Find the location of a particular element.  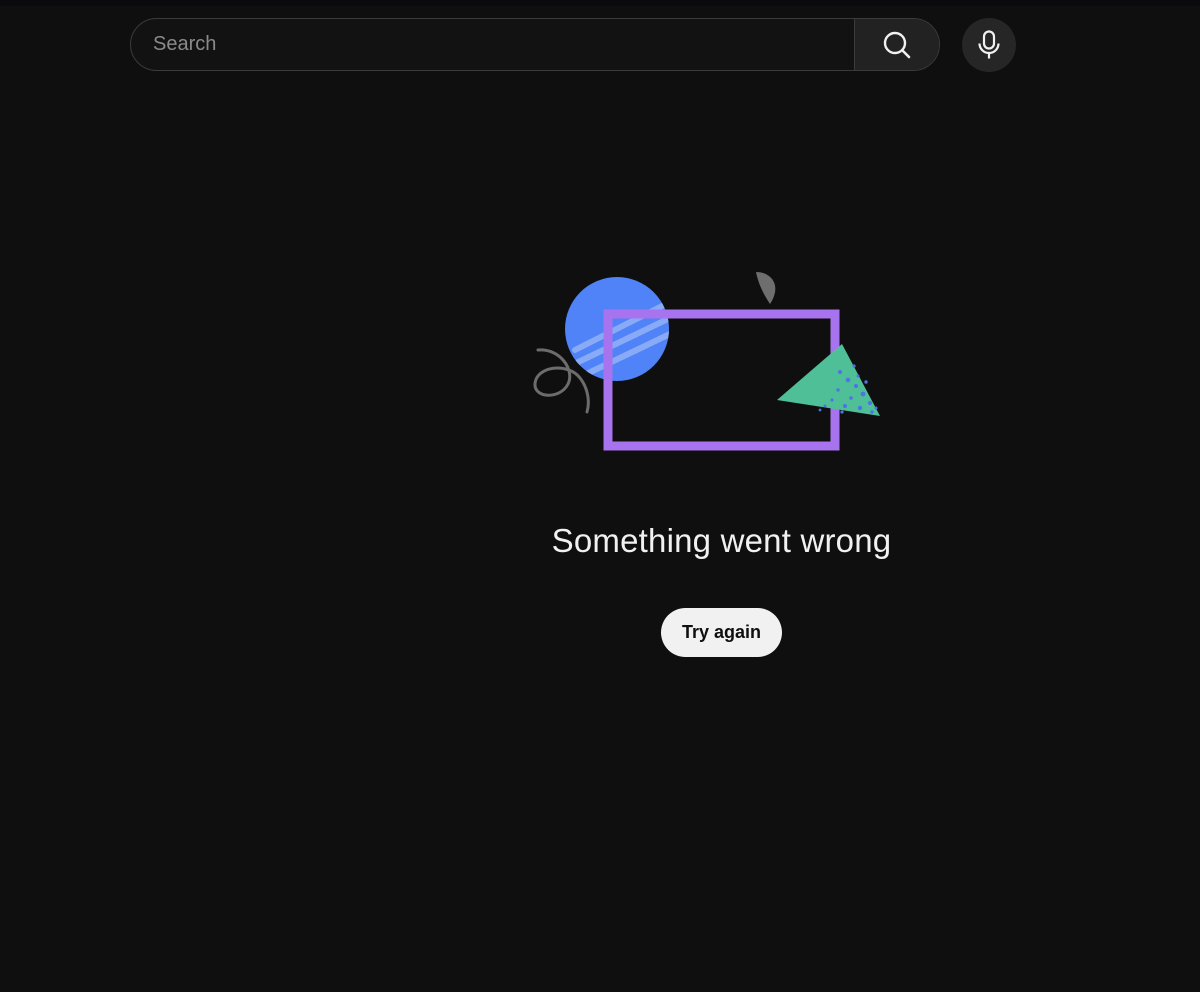

microphone-icon is located at coordinates (989, 44).